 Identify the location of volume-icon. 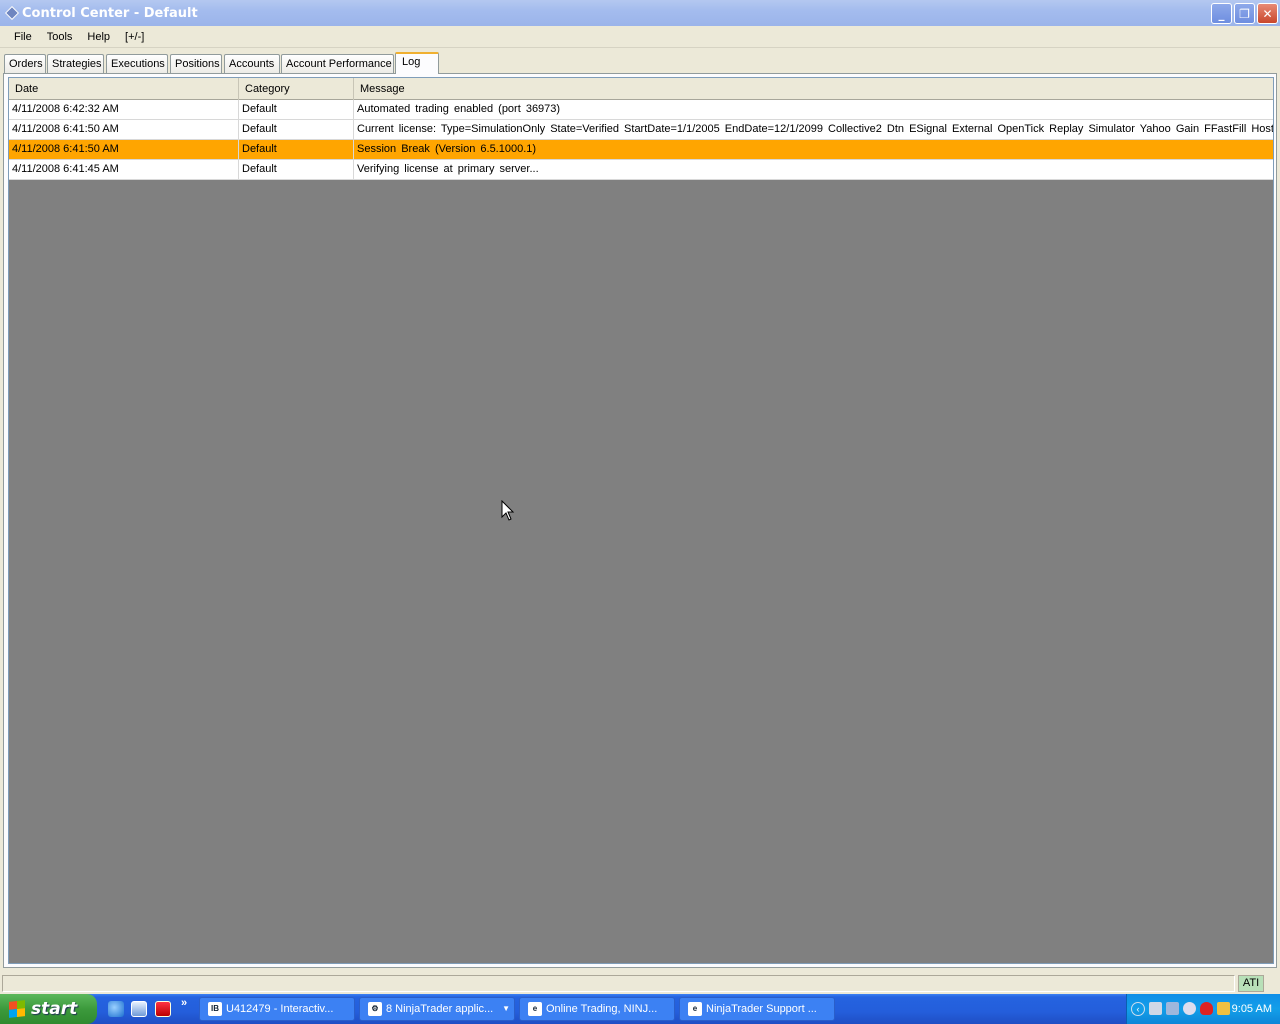
(1189, 1008).